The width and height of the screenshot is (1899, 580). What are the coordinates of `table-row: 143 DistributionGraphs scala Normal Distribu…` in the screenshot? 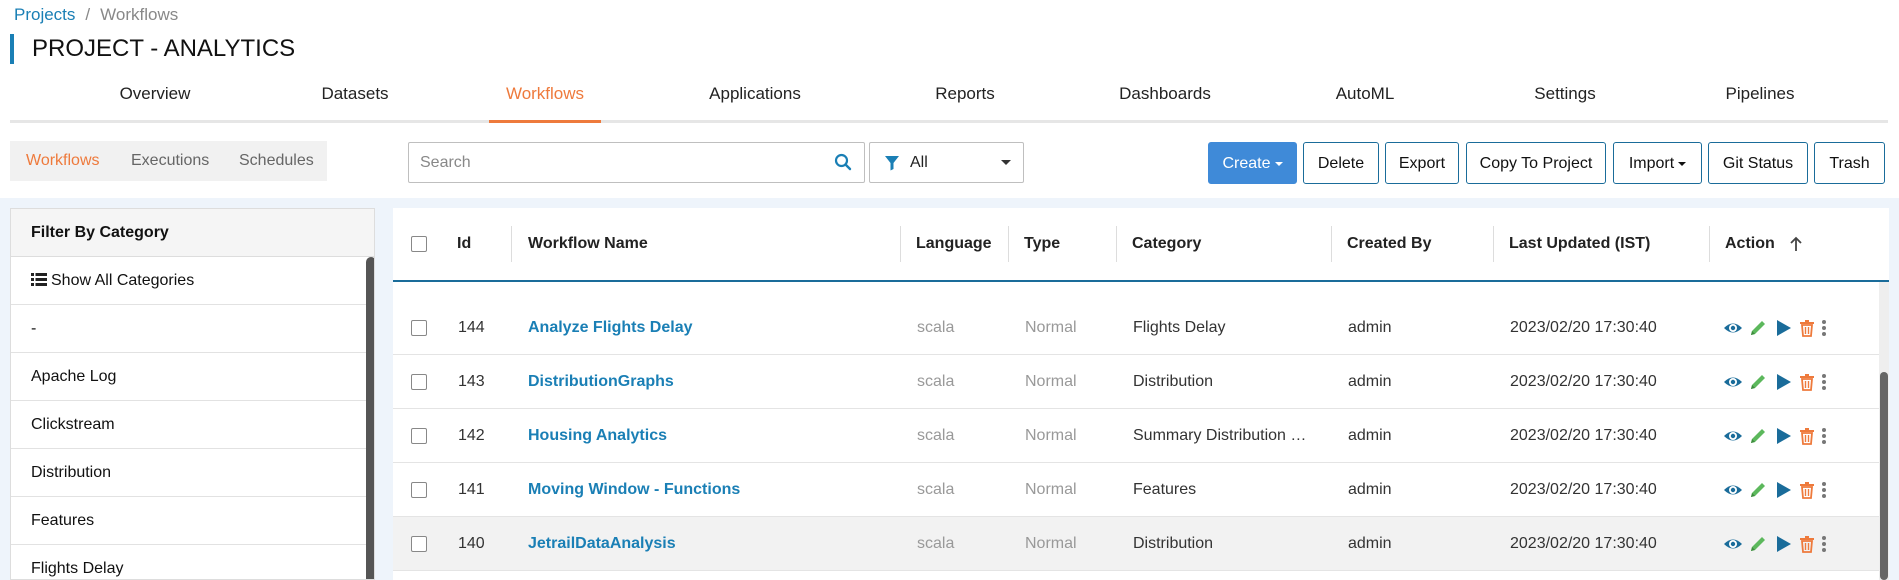 It's located at (1141, 382).